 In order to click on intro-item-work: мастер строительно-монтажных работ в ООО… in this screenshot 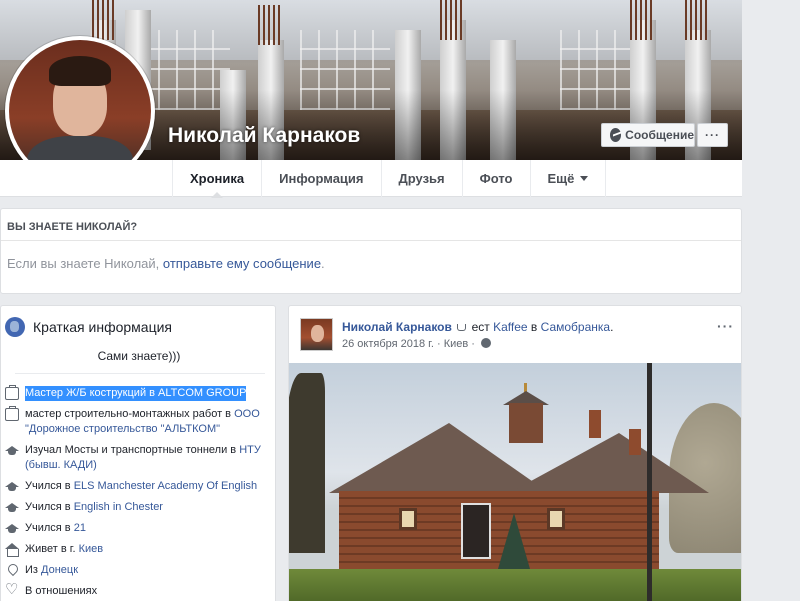, I will do `click(139, 421)`.